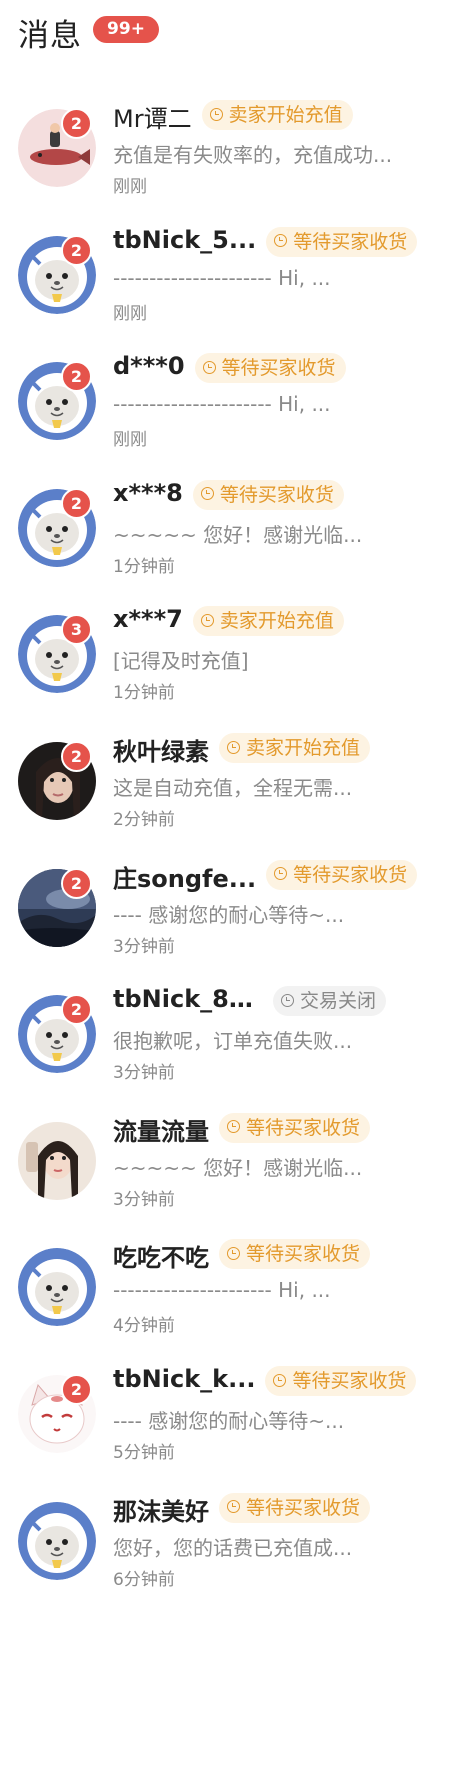 The height and width of the screenshot is (1766, 460). Describe the element at coordinates (161, 752) in the screenshot. I see `contact-name: 秋叶绿素` at that location.